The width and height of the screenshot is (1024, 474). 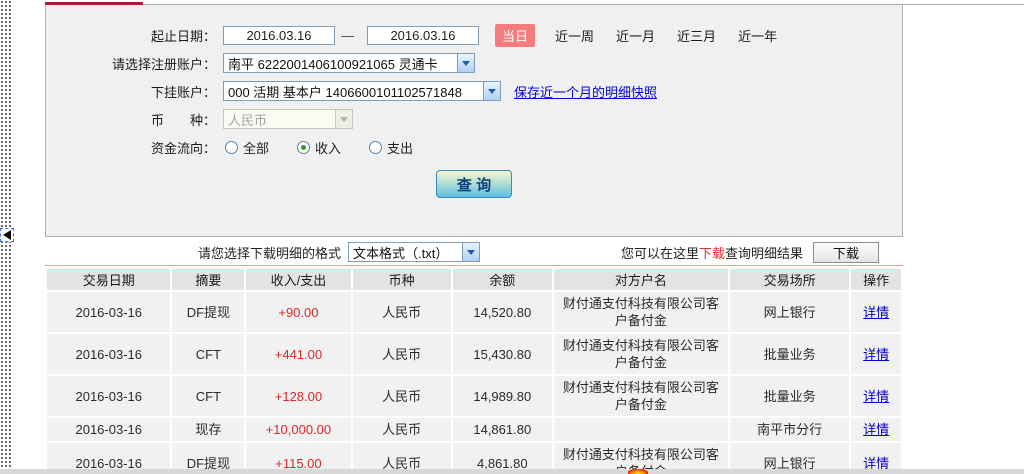 What do you see at coordinates (502, 312) in the screenshot?
I see `cell-balance: 14,520.80` at bounding box center [502, 312].